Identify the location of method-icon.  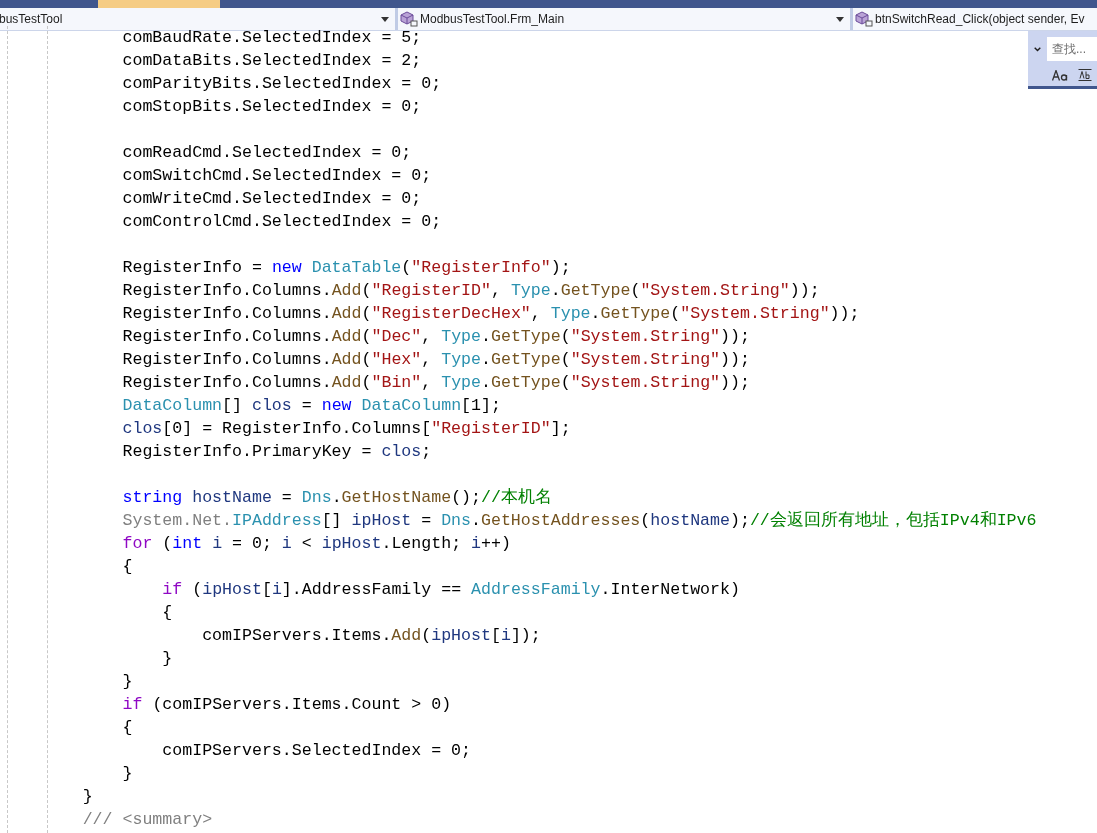
(864, 19).